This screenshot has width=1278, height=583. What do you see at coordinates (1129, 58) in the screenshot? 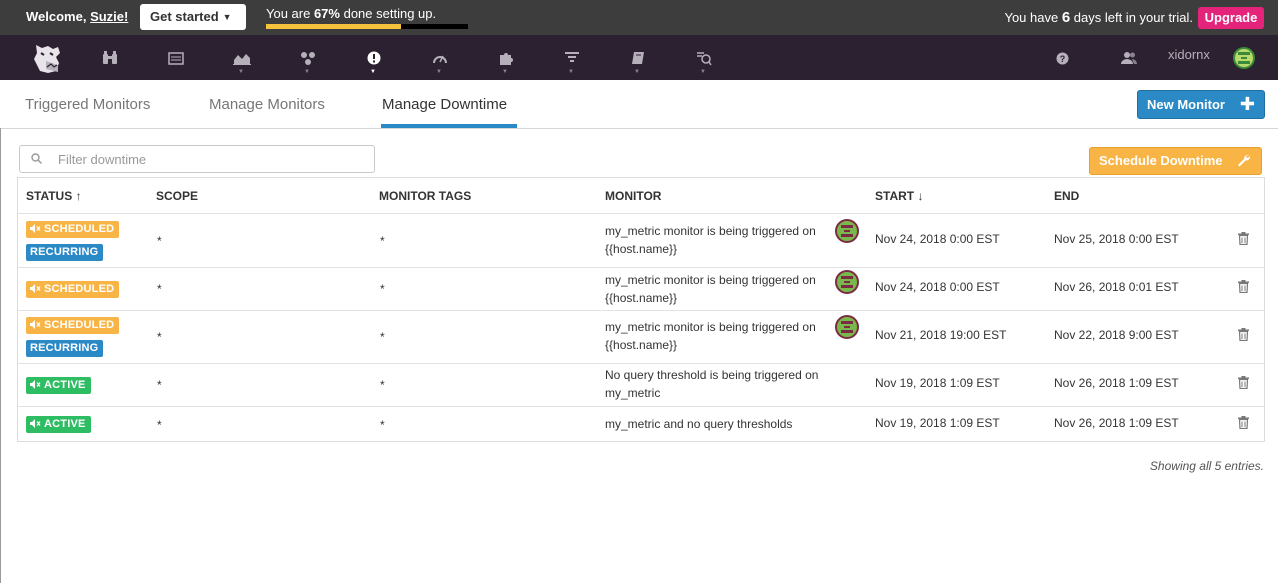
I see `users-icon` at bounding box center [1129, 58].